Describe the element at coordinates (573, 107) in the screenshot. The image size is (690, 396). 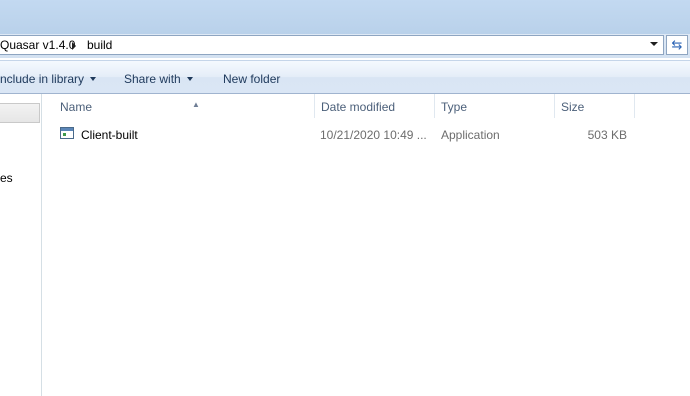
I see `column-size-label: Size` at that location.